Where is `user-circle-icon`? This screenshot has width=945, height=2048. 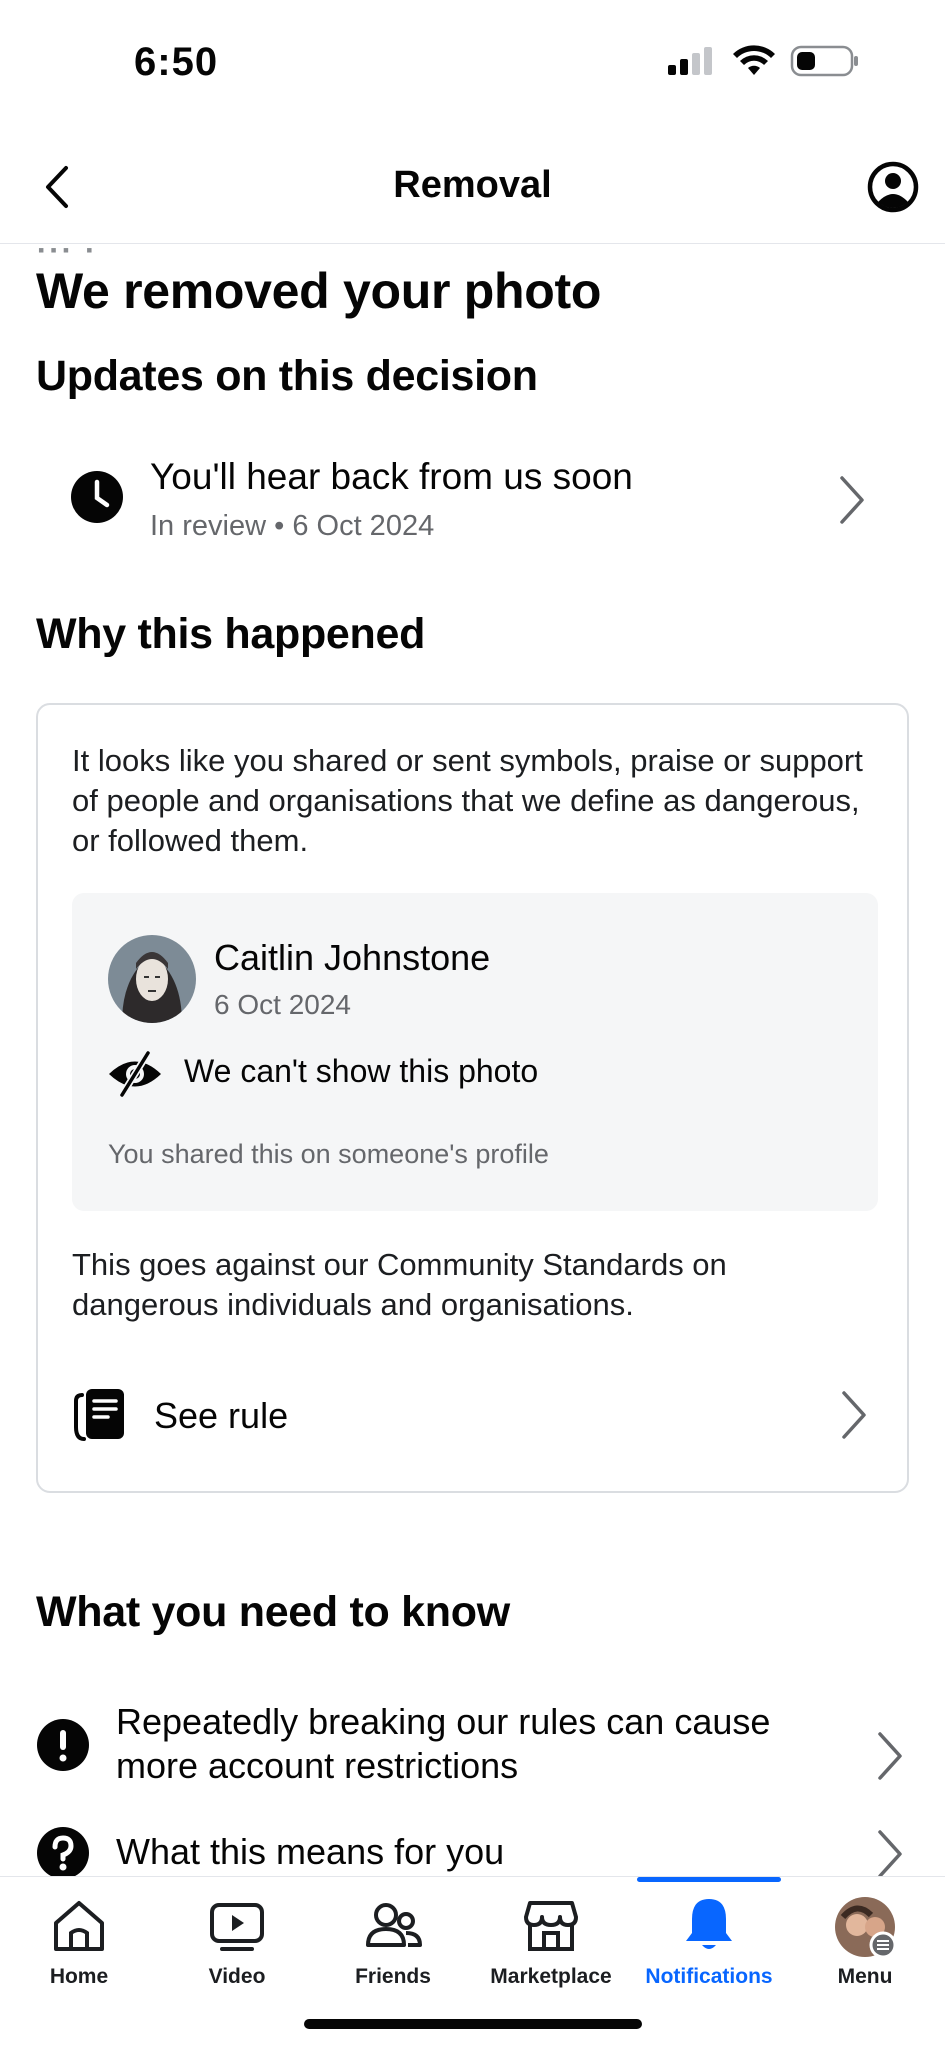
user-circle-icon is located at coordinates (893, 187).